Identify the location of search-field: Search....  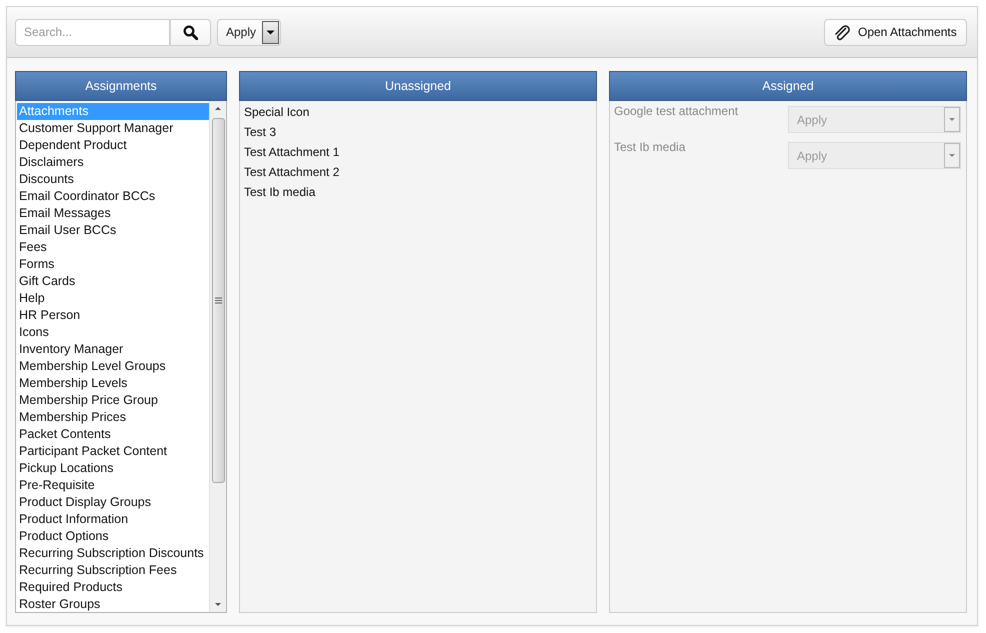
(92, 32).